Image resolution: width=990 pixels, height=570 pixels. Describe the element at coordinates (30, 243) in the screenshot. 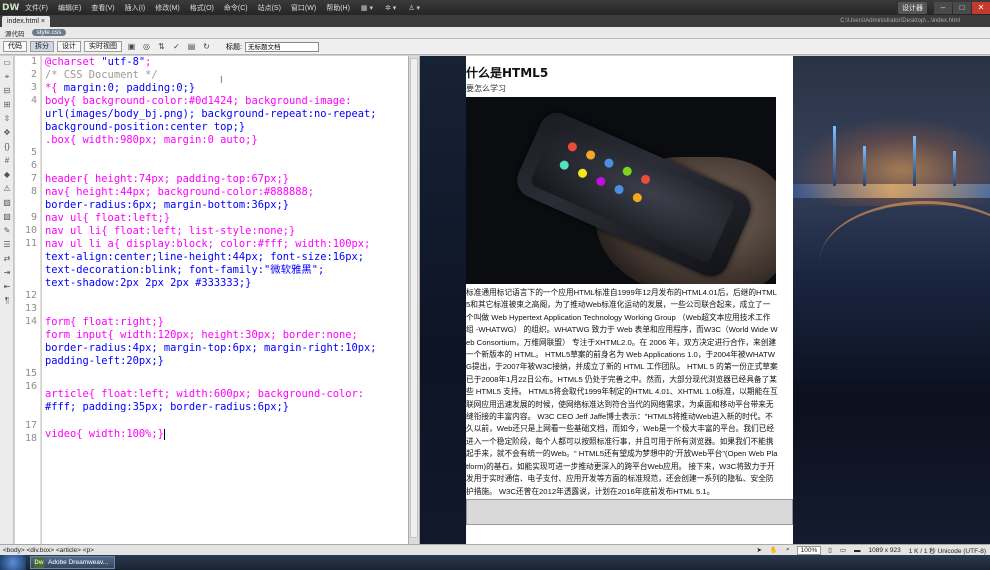

I see `line-number: 11` at that location.